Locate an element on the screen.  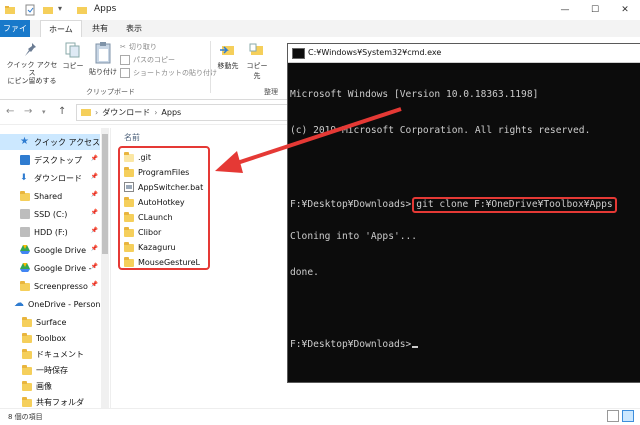
sidebar-item: Surface is located at coordinates (50, 322).